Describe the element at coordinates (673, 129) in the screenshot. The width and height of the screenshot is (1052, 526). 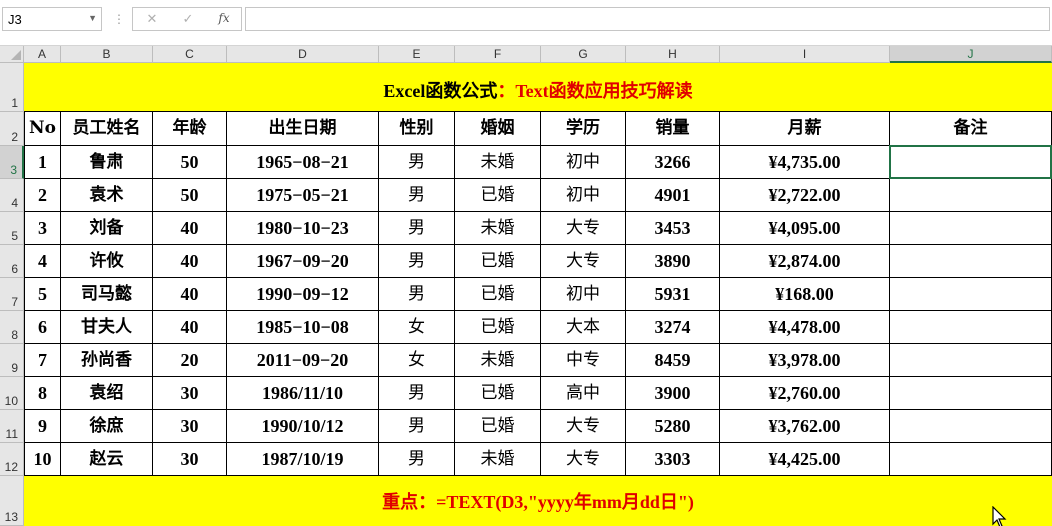
I see `column-title-cell: 销量` at that location.